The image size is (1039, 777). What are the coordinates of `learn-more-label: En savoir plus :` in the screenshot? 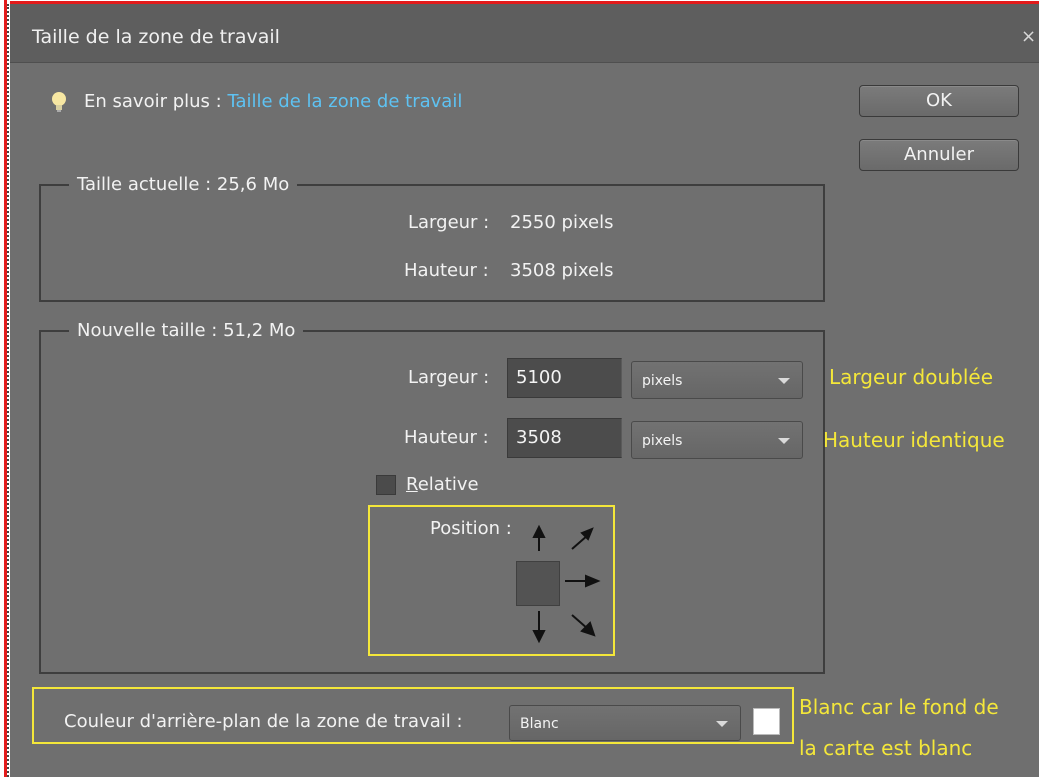 It's located at (153, 101).